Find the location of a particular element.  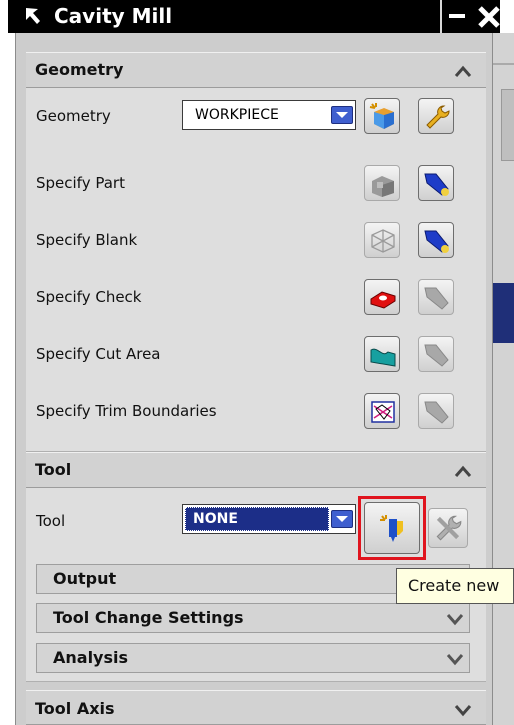

close-icon is located at coordinates (489, 17).